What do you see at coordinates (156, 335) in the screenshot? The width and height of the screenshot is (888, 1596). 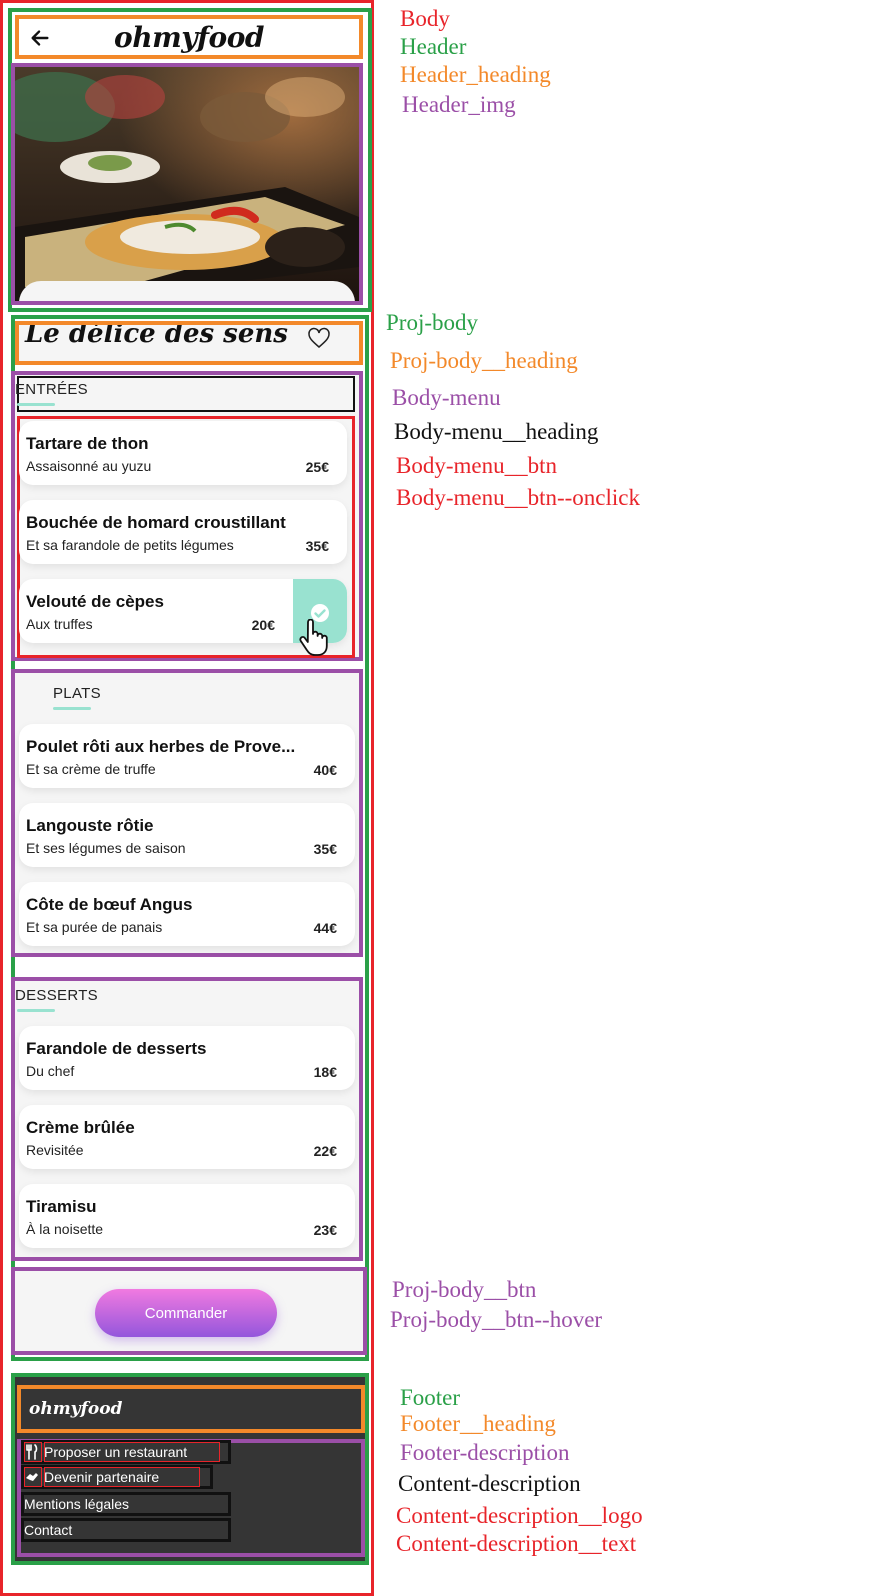 I see `restaurant-title: Le délice des sens` at bounding box center [156, 335].